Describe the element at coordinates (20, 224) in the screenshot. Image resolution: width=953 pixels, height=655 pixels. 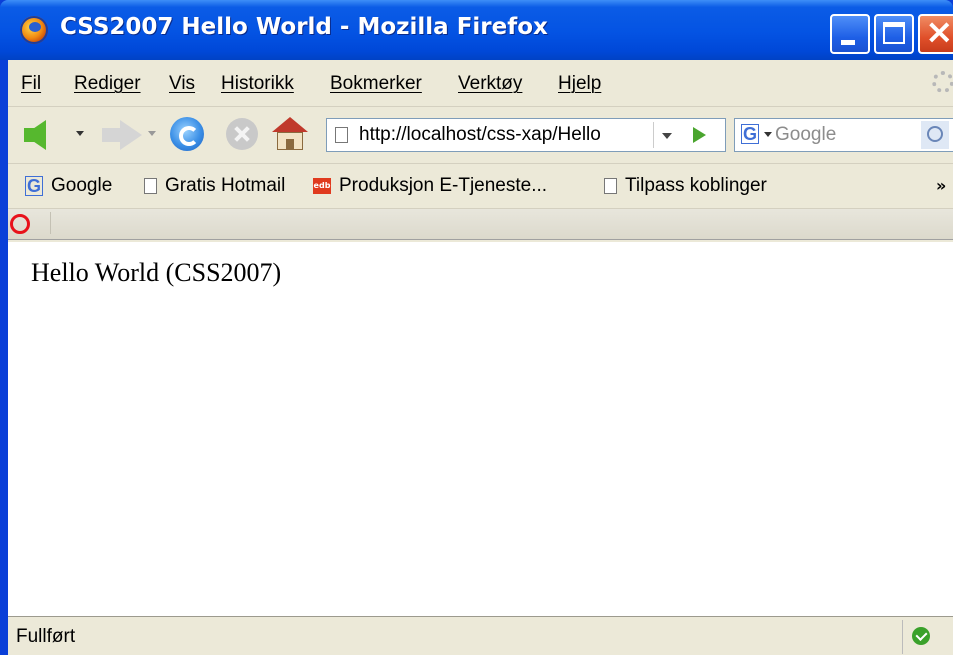
I see `addon-ring-icon` at that location.